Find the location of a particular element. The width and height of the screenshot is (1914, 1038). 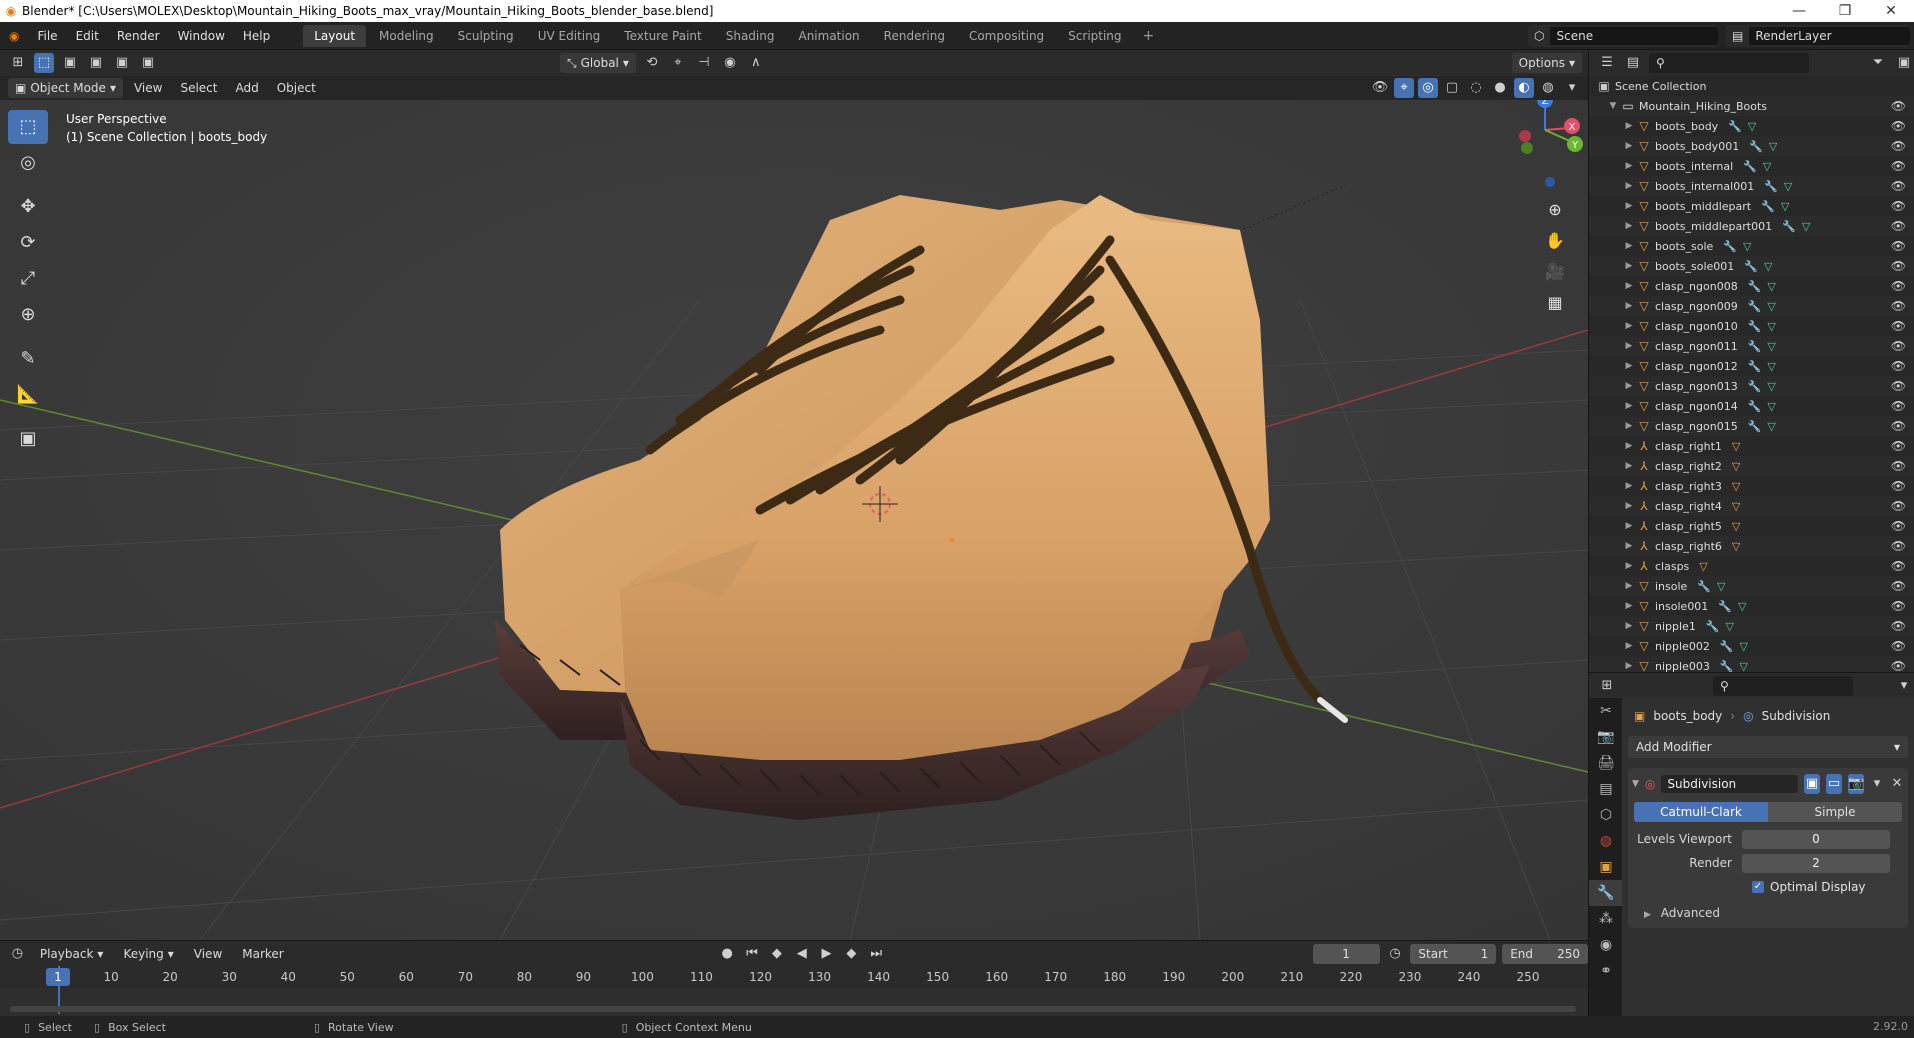

outliner-item: ▶ ▽ clasp_ngon010 🔧 ▽ 👁 is located at coordinates (1751, 326).